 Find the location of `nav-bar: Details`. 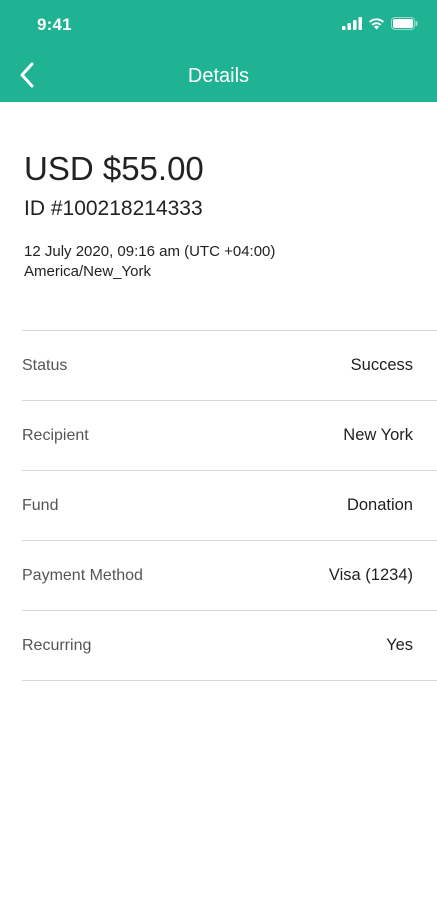

nav-bar: Details is located at coordinates (218, 77).